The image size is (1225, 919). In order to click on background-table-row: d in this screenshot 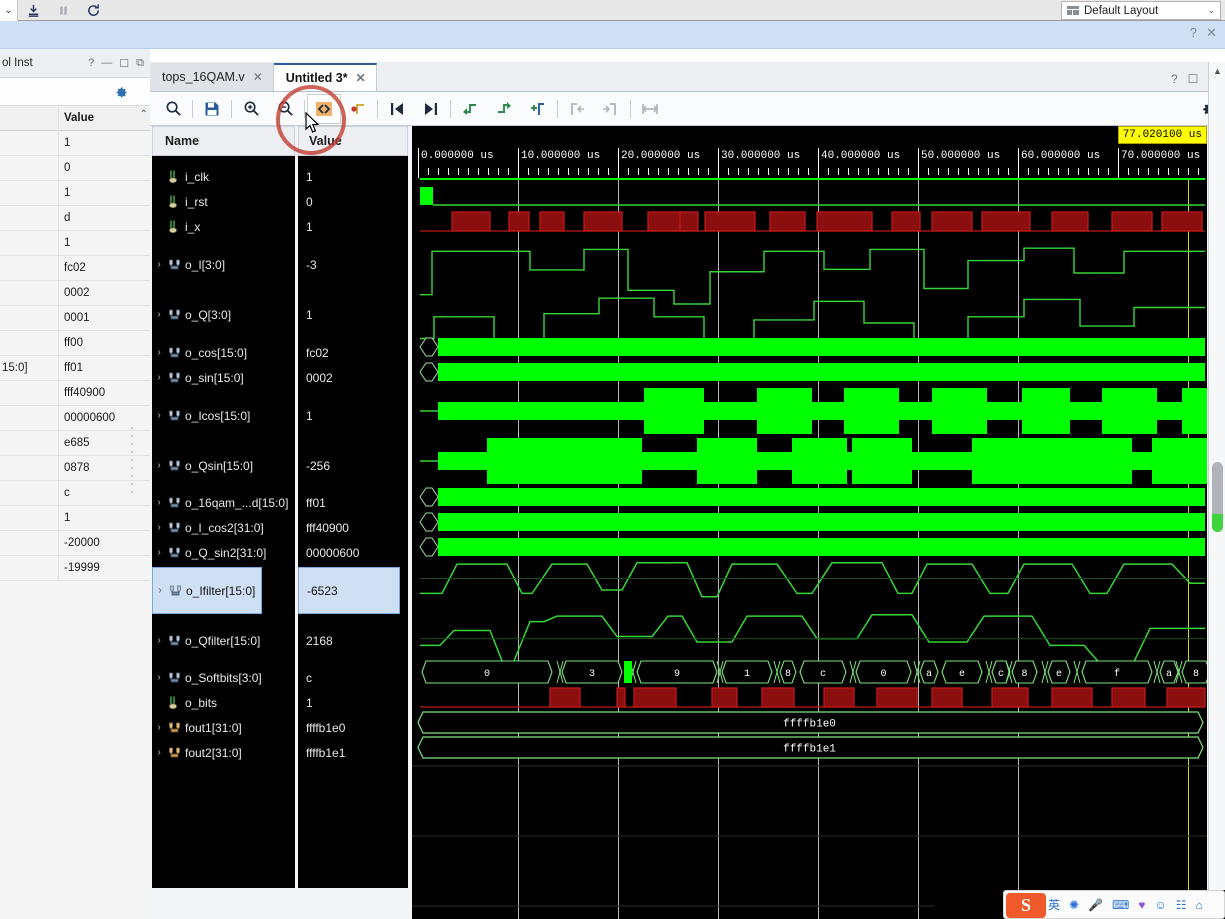, I will do `click(75, 218)`.